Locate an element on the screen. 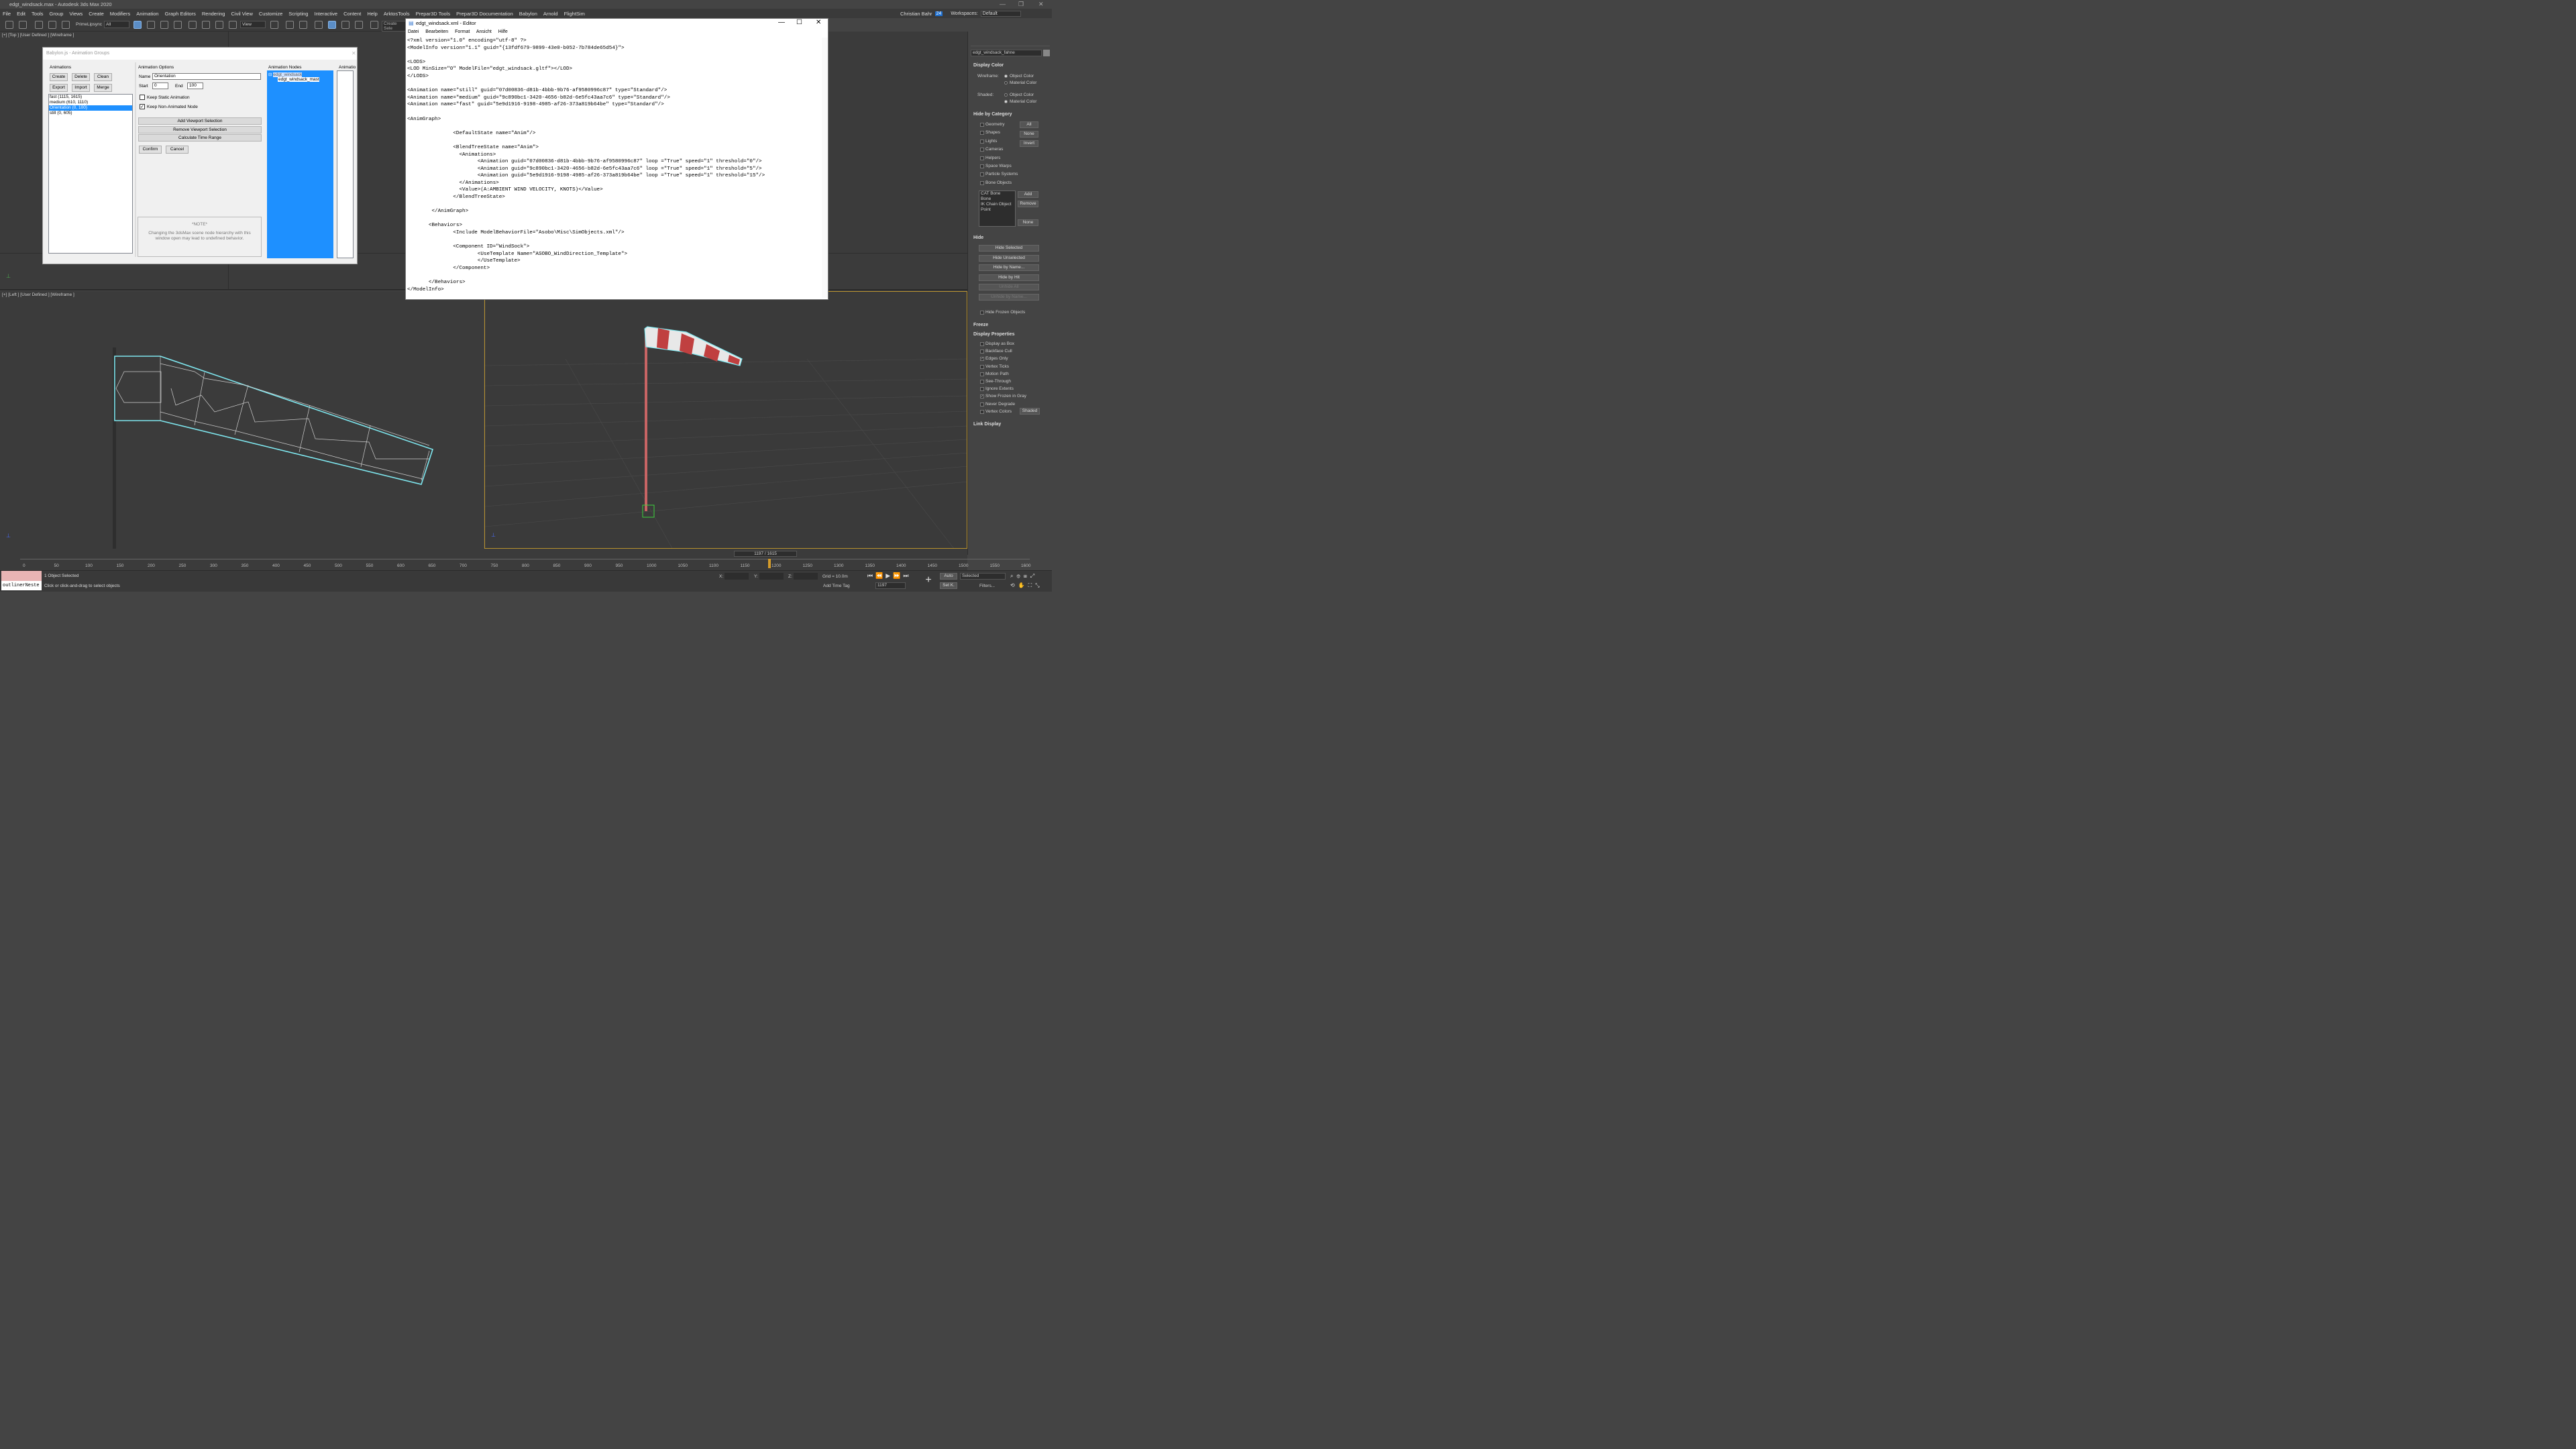  notification-badge: 24 is located at coordinates (938, 13).